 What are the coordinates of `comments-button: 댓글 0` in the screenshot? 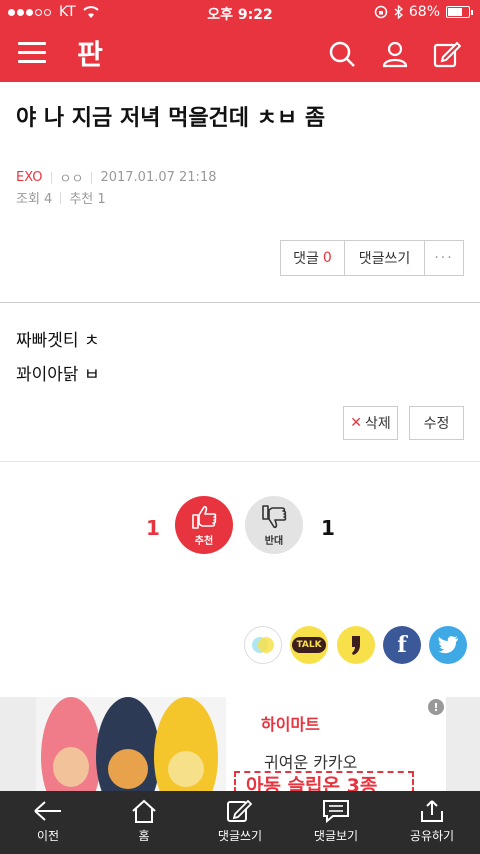 It's located at (313, 258).